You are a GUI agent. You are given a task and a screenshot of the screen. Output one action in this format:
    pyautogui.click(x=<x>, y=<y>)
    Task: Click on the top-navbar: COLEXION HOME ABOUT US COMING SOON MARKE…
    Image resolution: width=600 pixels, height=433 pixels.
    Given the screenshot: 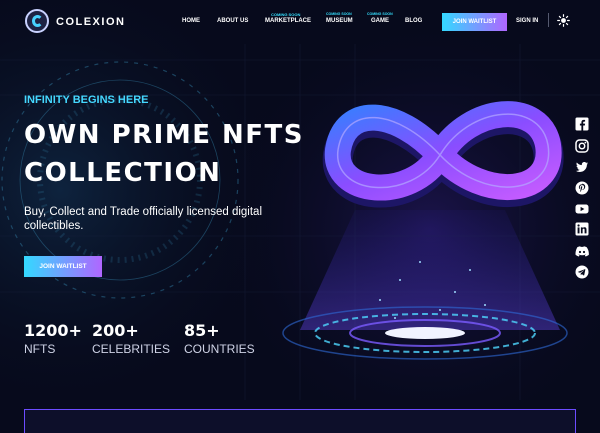 What is the action you would take?
    pyautogui.click(x=300, y=22)
    